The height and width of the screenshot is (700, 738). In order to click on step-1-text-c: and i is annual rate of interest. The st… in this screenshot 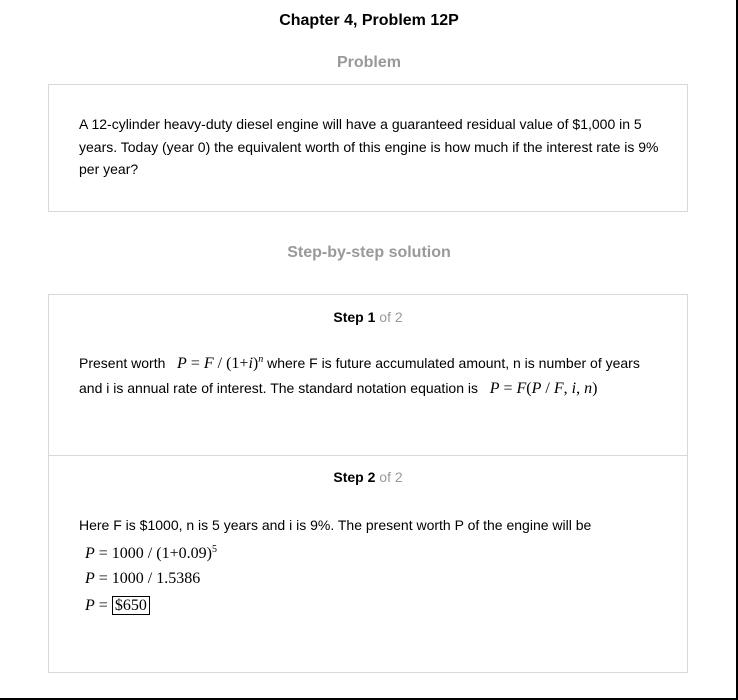, I will do `click(279, 388)`.